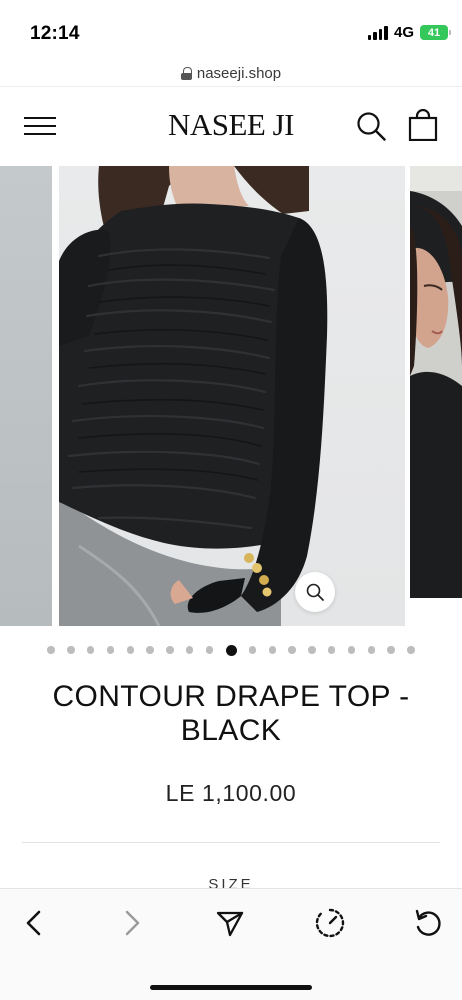 The width and height of the screenshot is (462, 1000). What do you see at coordinates (186, 73) in the screenshot?
I see `lock-icon` at bounding box center [186, 73].